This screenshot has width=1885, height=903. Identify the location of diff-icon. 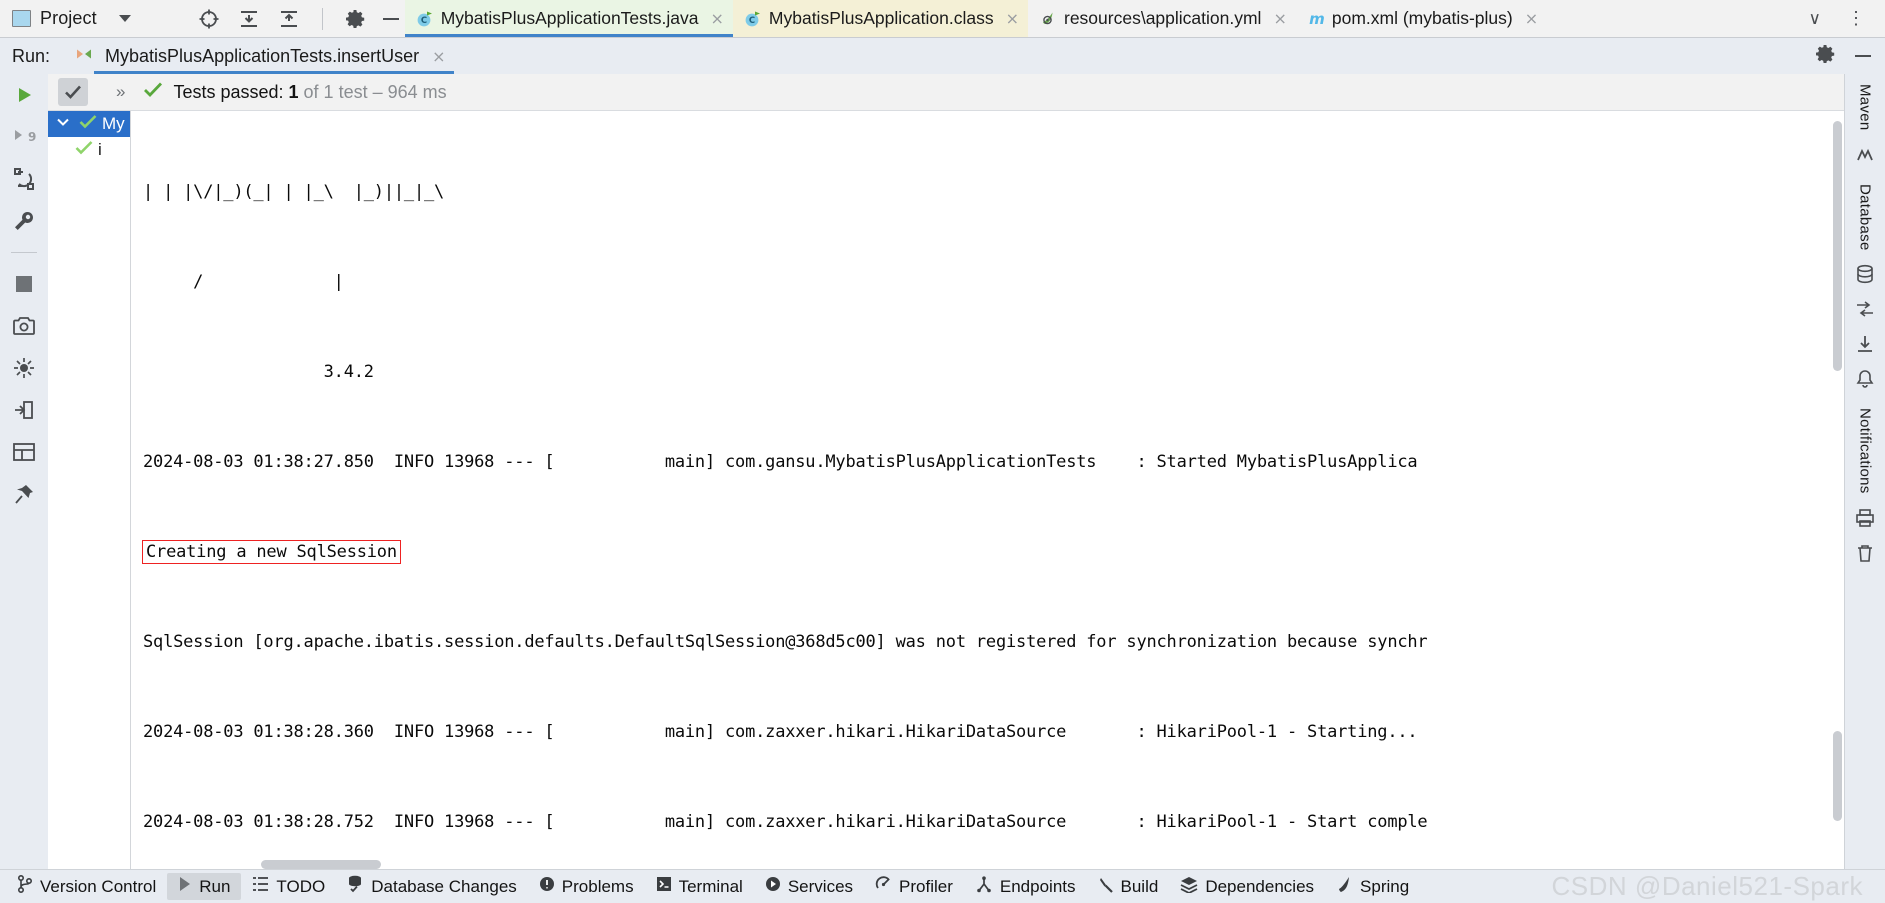
(1865, 311).